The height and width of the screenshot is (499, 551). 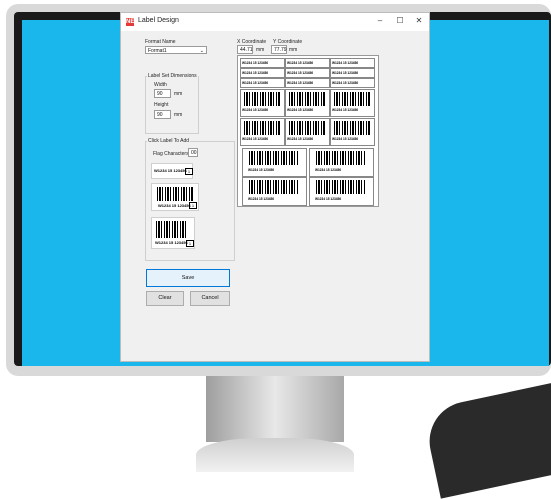 I want to click on chevron-down-icon: ⌄, so click(x=201, y=51).